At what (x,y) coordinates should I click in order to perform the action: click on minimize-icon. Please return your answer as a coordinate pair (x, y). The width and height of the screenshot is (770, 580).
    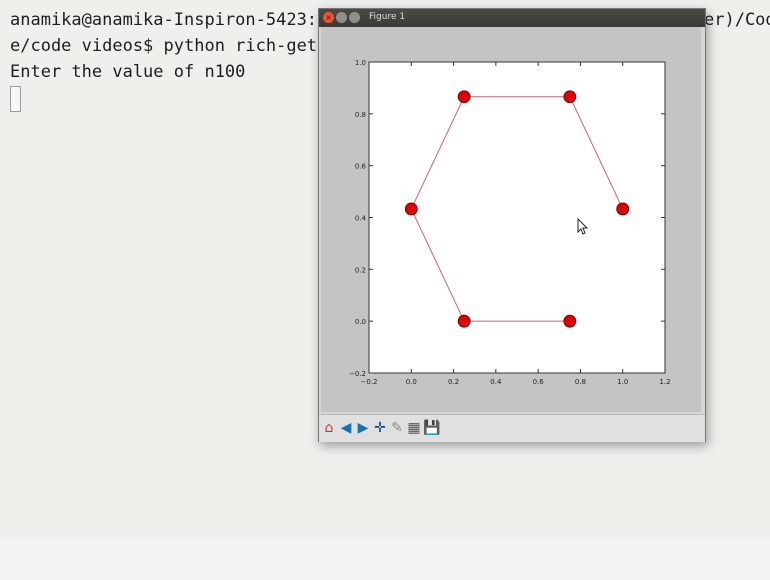
    Looking at the image, I should click on (341, 17).